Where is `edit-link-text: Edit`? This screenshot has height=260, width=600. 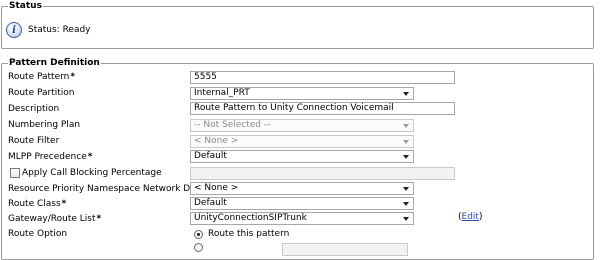
edit-link-text: Edit is located at coordinates (470, 217).